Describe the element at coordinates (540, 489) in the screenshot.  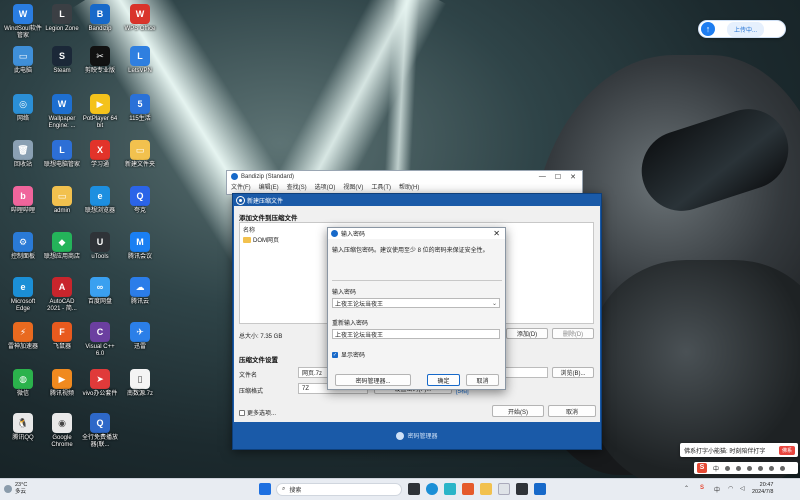
I see `bandizip-taskbar-icon` at that location.